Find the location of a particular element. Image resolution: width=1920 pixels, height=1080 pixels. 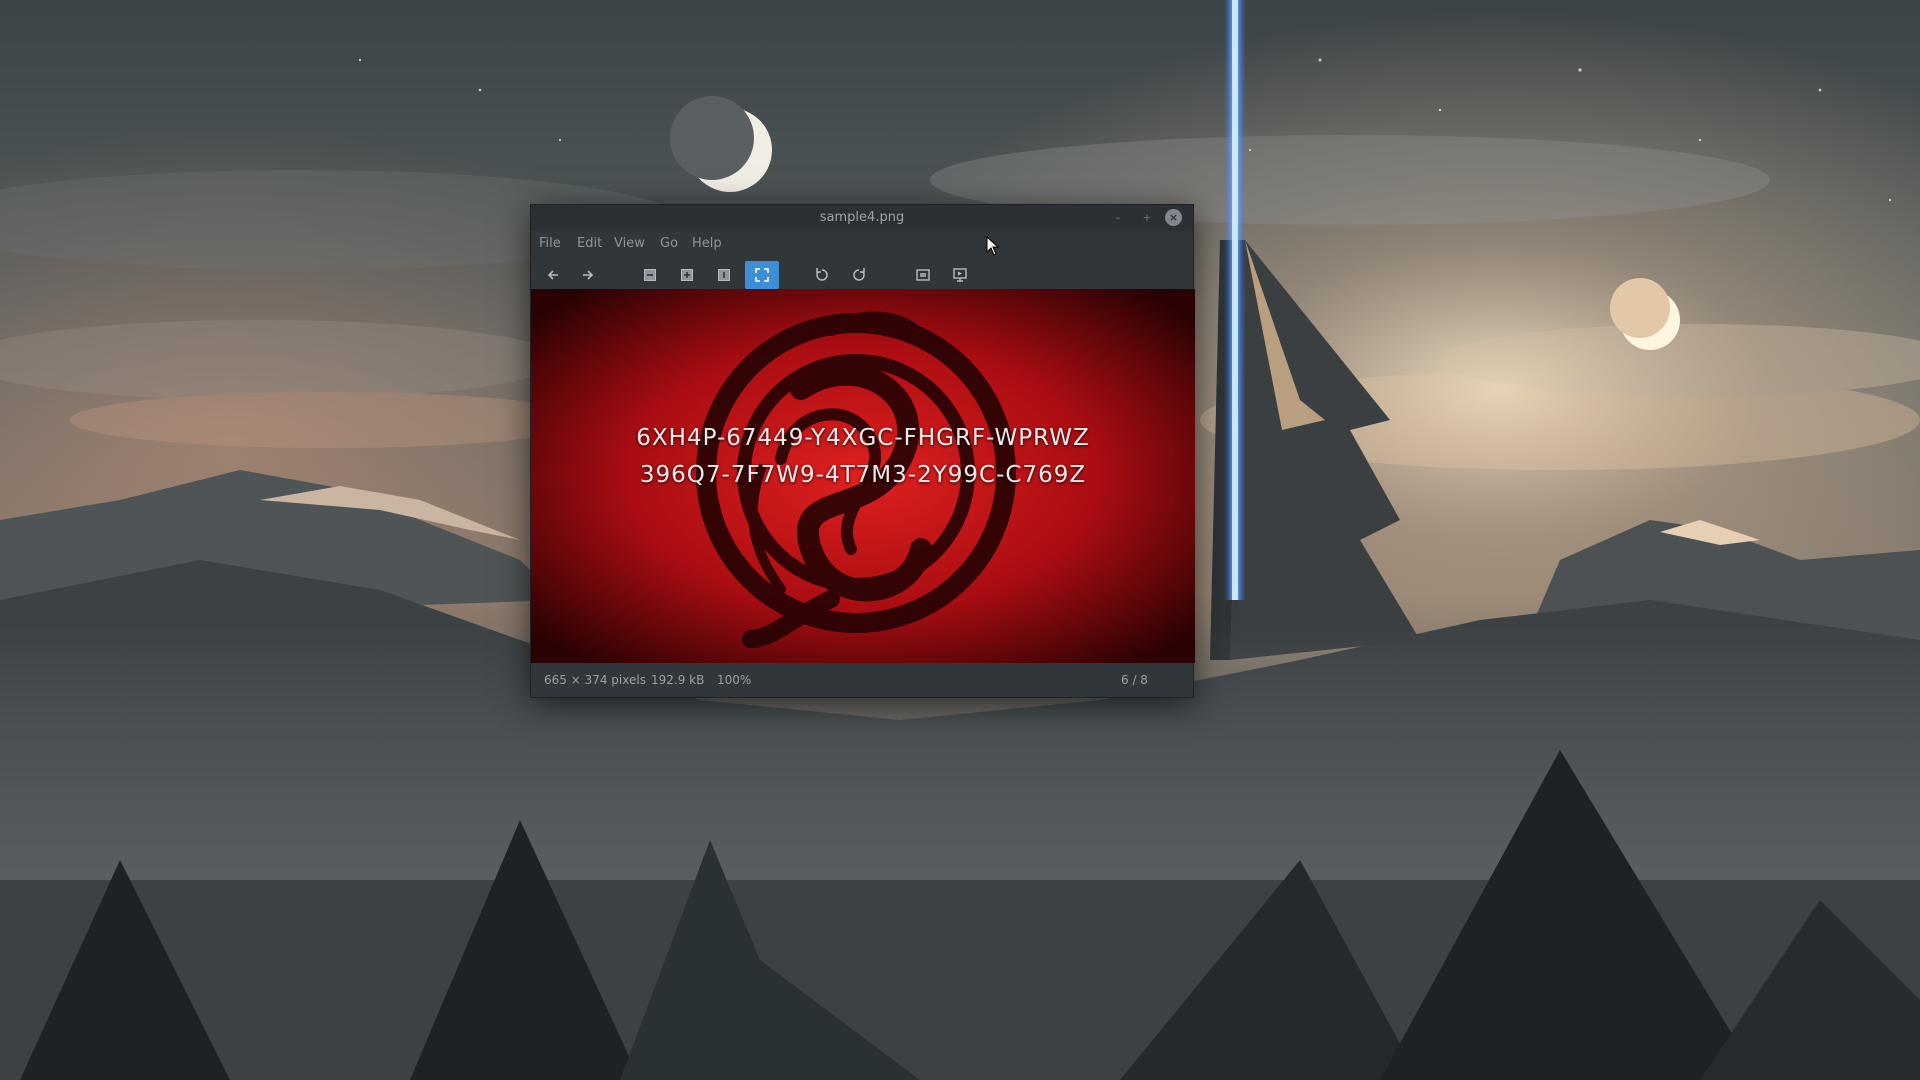

fullscreen-icon is located at coordinates (923, 275).